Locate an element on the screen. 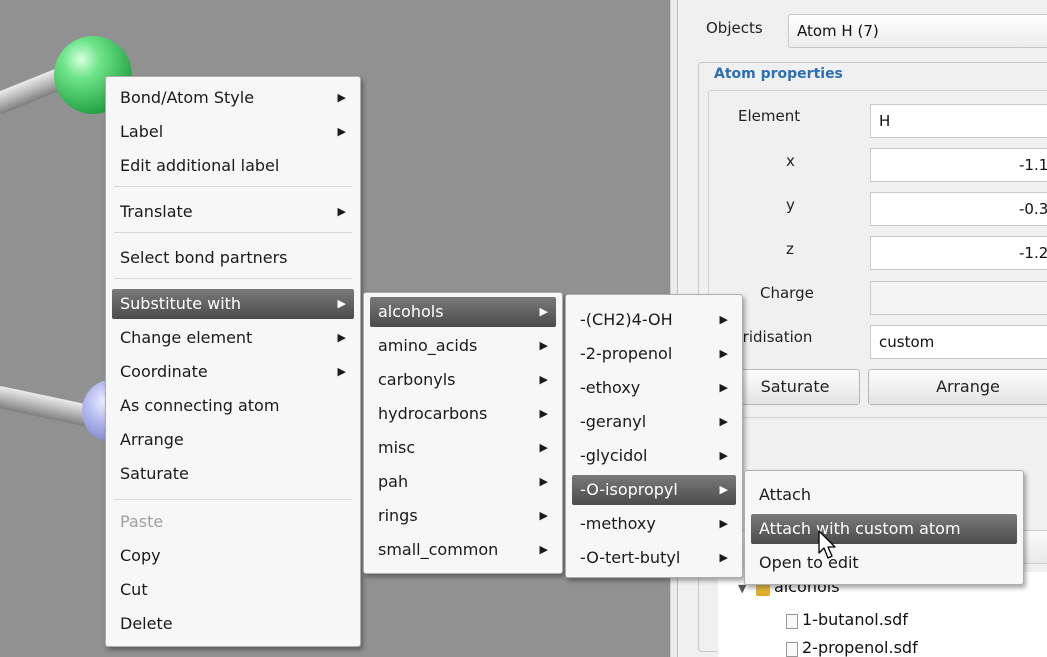  z-field: -1.288 is located at coordinates (958, 253).